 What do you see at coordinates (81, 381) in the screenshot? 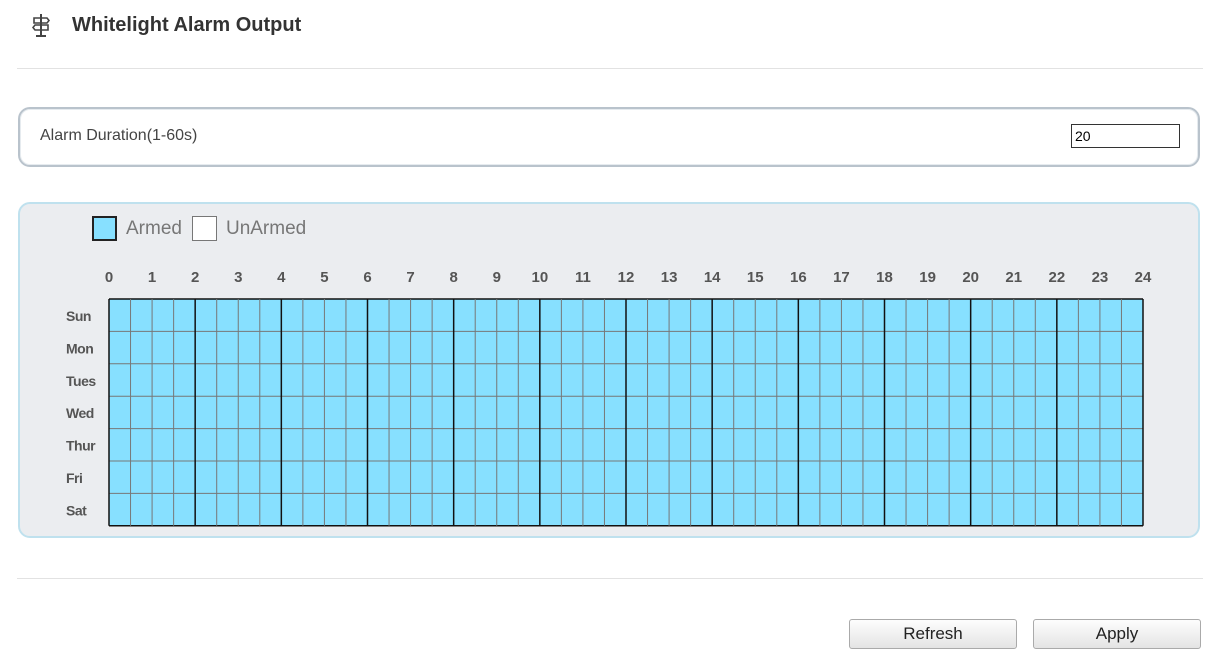
I see `day-label: Tues` at bounding box center [81, 381].